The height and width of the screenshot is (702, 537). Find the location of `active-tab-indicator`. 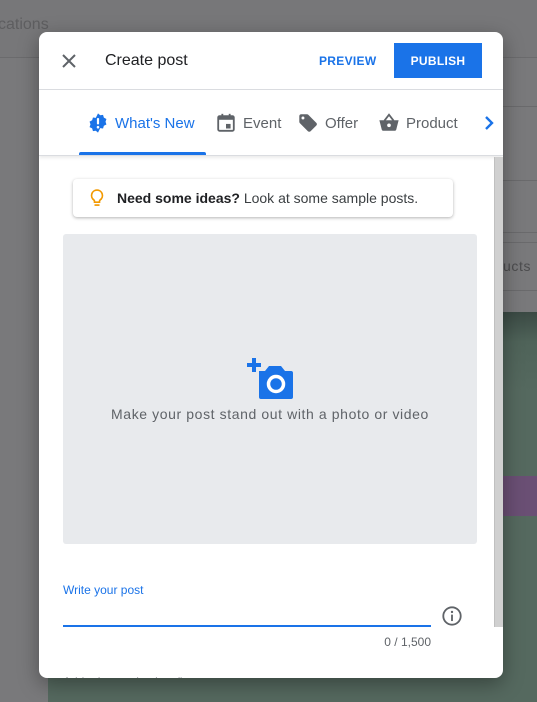

active-tab-indicator is located at coordinates (142, 153).